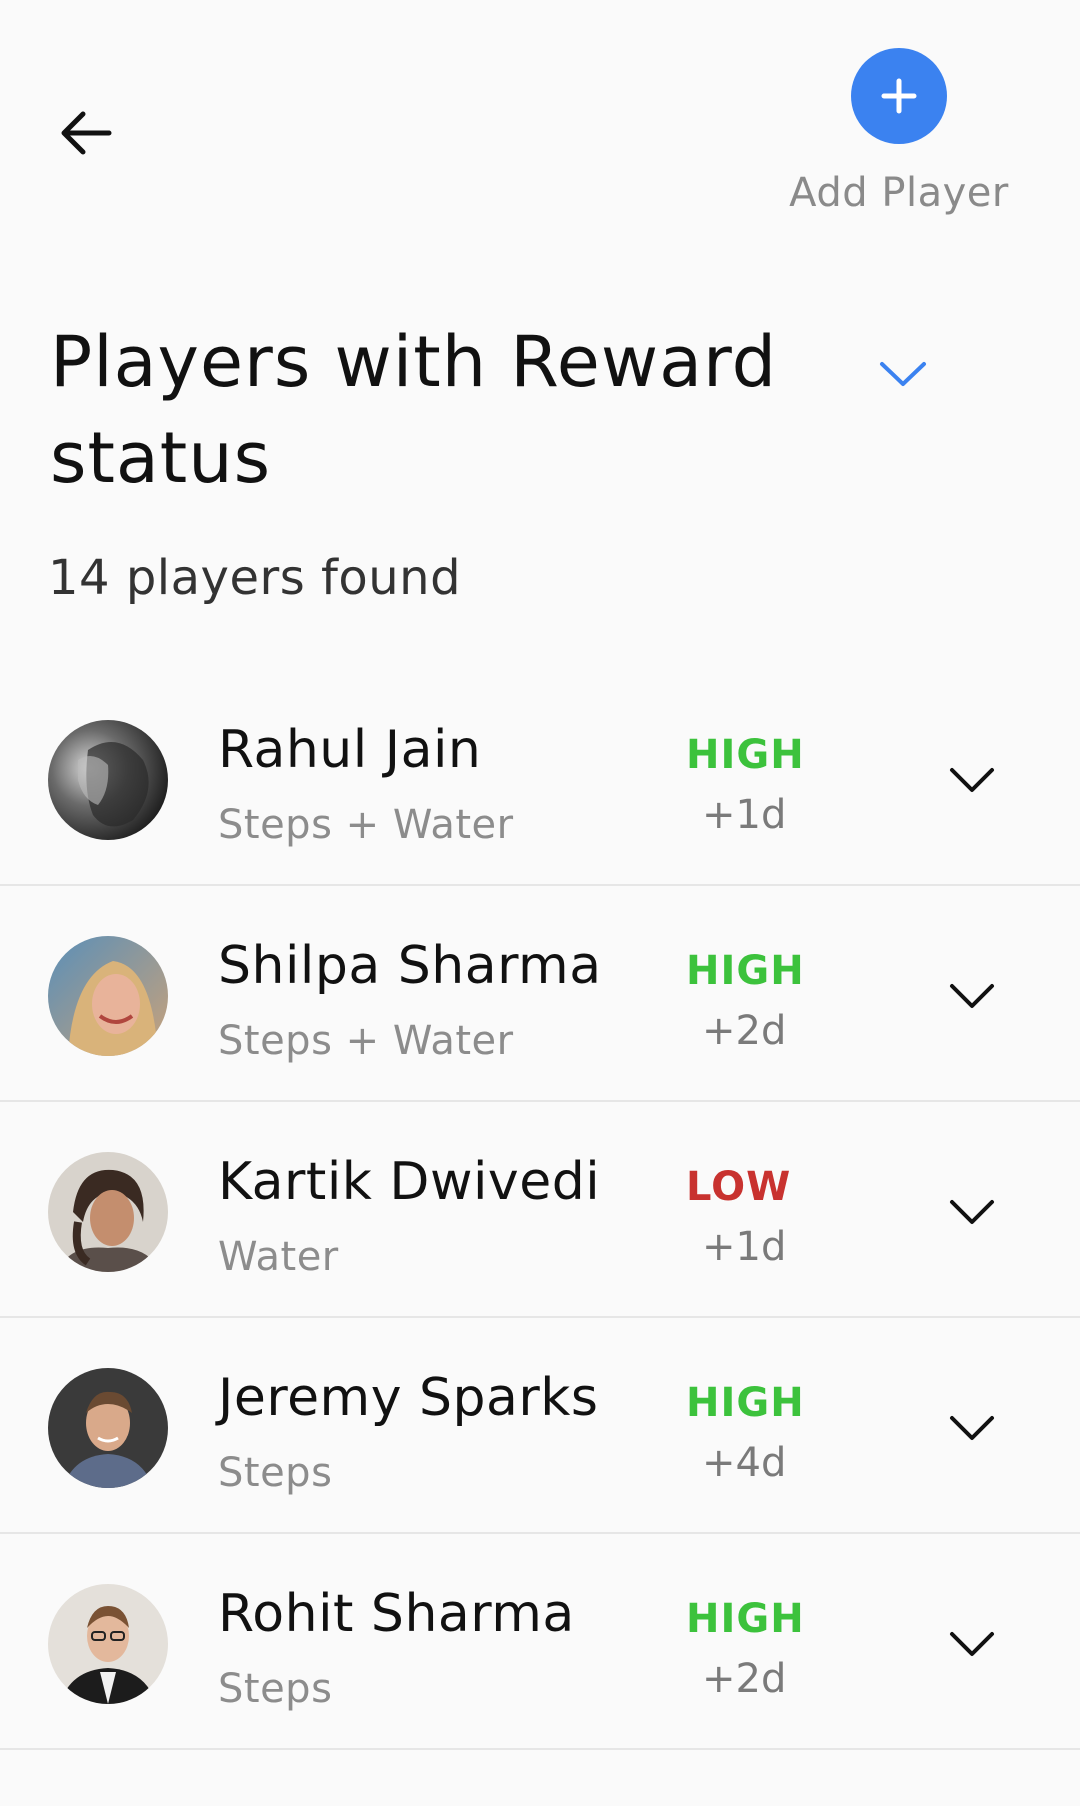 The image size is (1080, 1806). I want to click on back-button, so click(86, 133).